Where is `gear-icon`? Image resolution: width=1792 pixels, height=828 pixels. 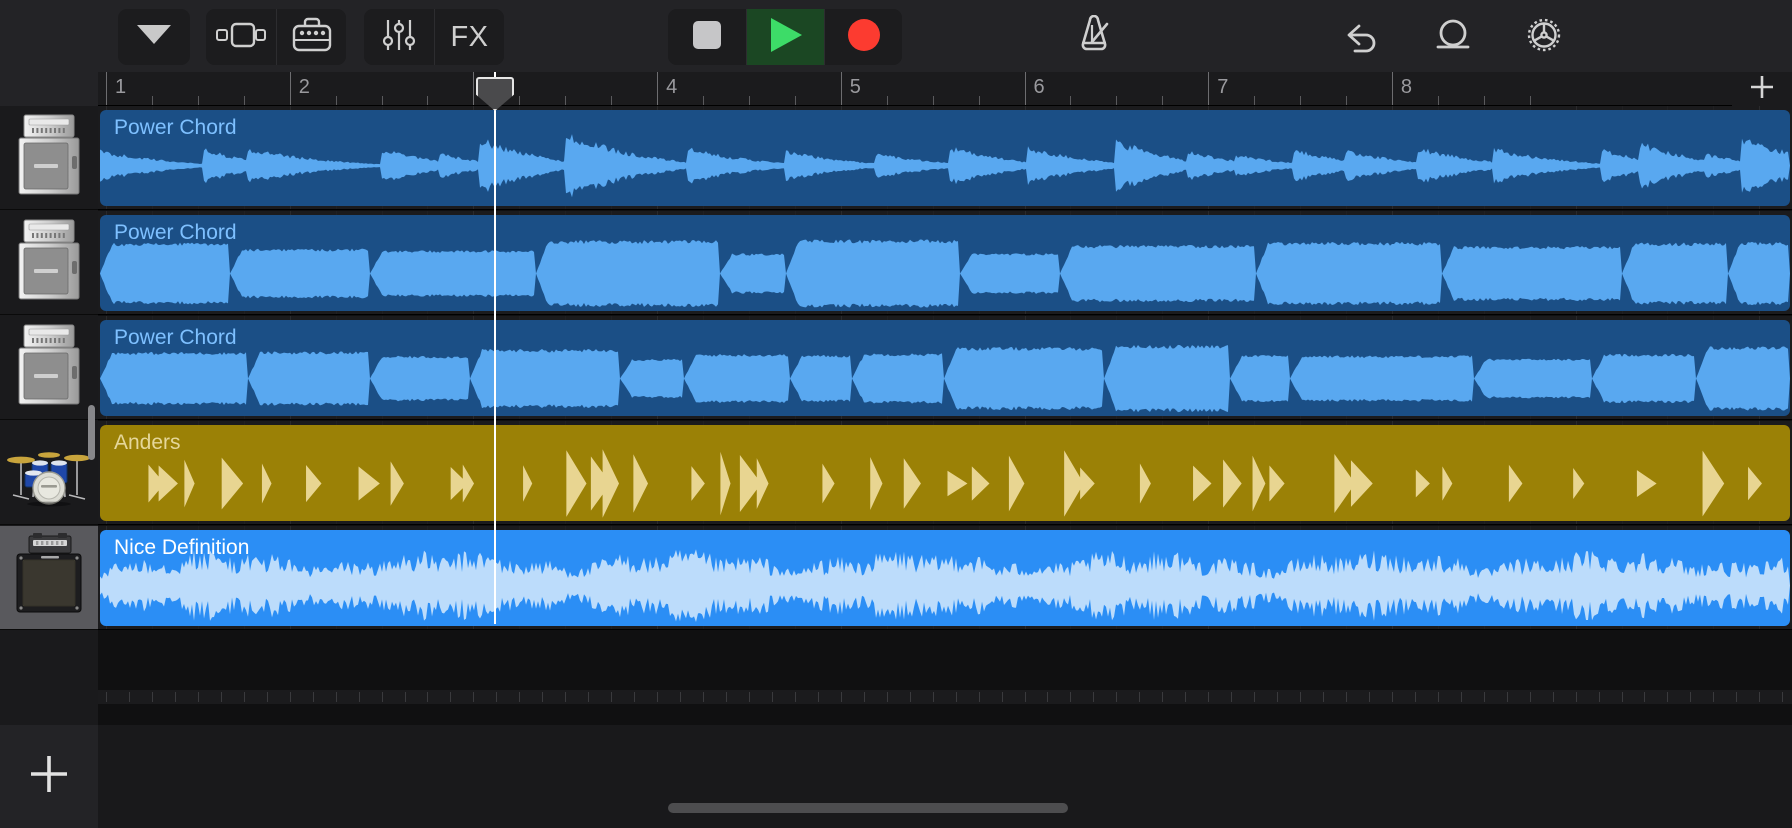 gear-icon is located at coordinates (1544, 37).